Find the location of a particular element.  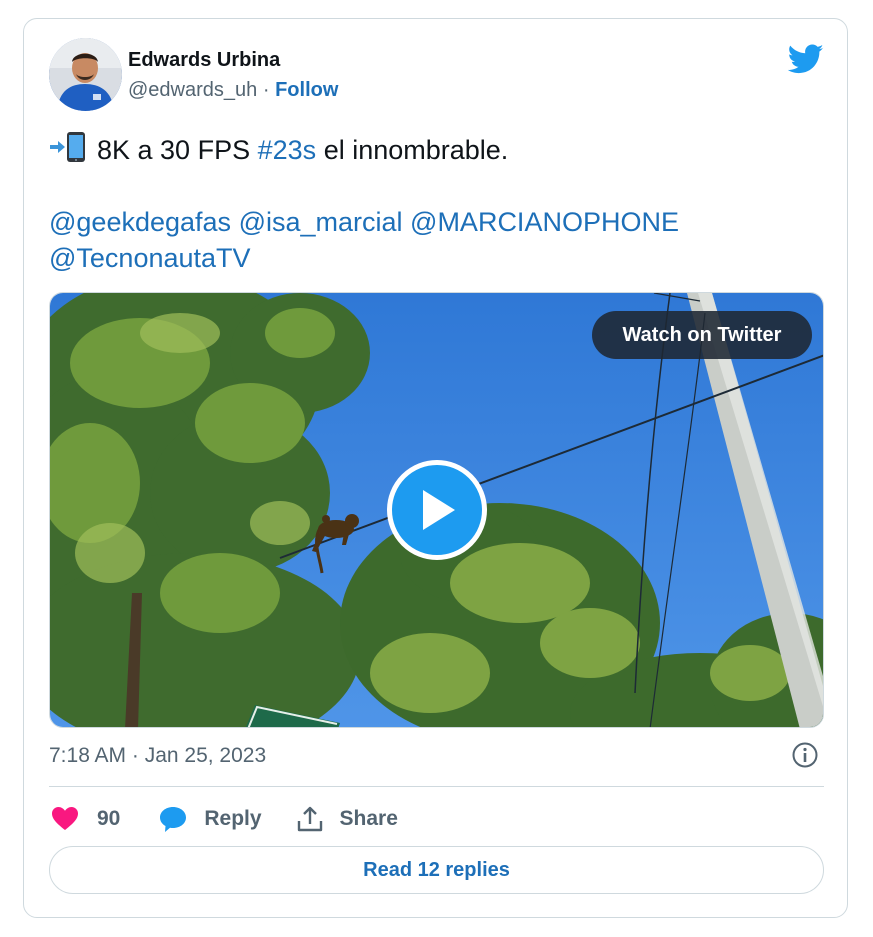

tweet-text-suffix: el innombrable. is located at coordinates (416, 150).